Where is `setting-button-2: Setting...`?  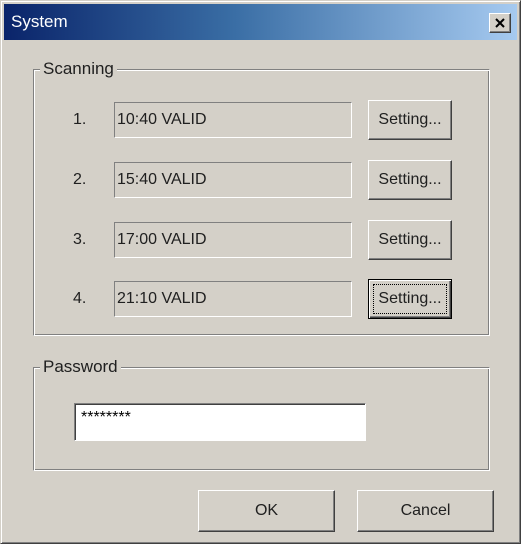
setting-button-2: Setting... is located at coordinates (410, 180).